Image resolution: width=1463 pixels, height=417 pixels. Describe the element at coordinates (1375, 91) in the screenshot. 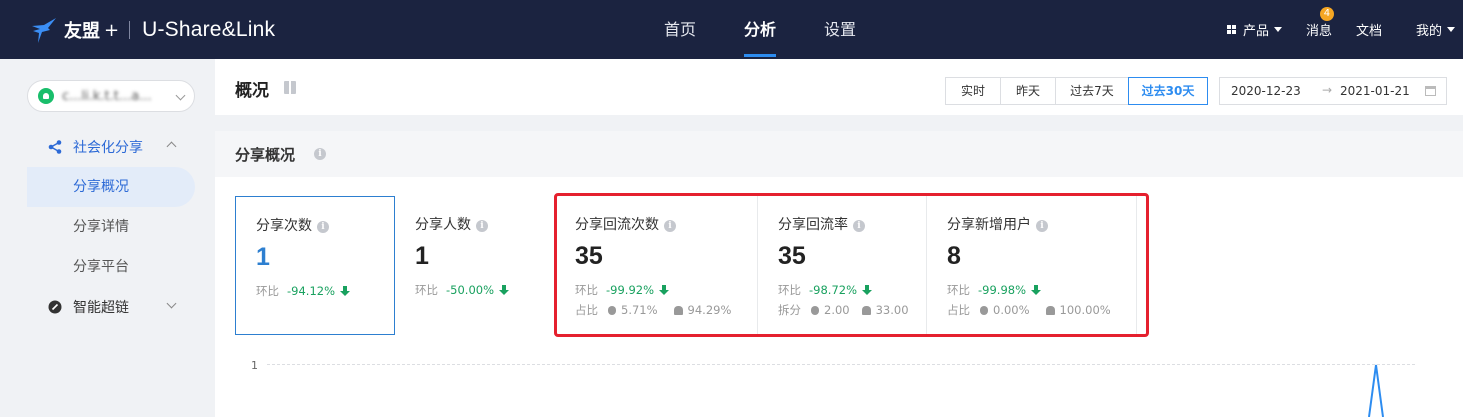

I see `date-end: 2021-01-21` at that location.